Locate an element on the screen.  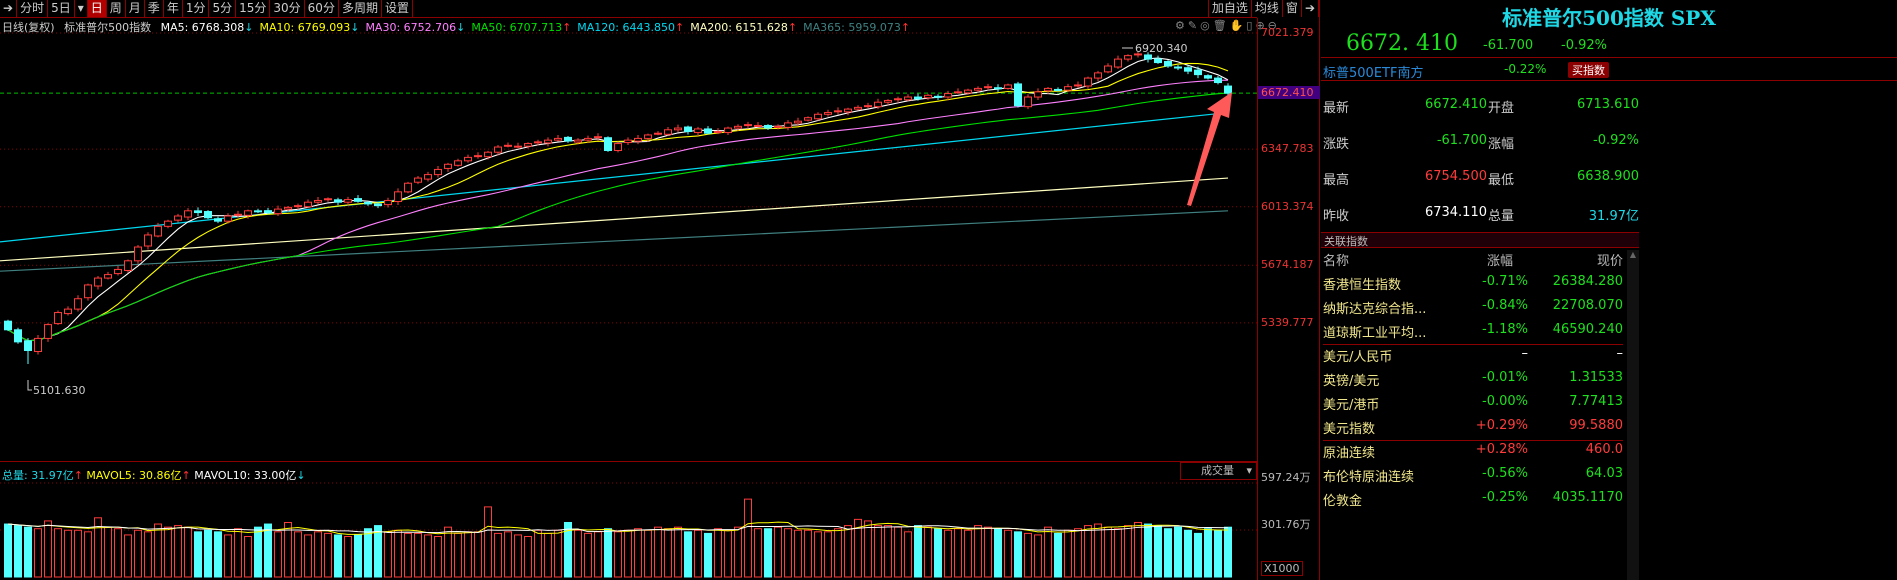
buy-index-button: 买指数 is located at coordinates (1588, 70).